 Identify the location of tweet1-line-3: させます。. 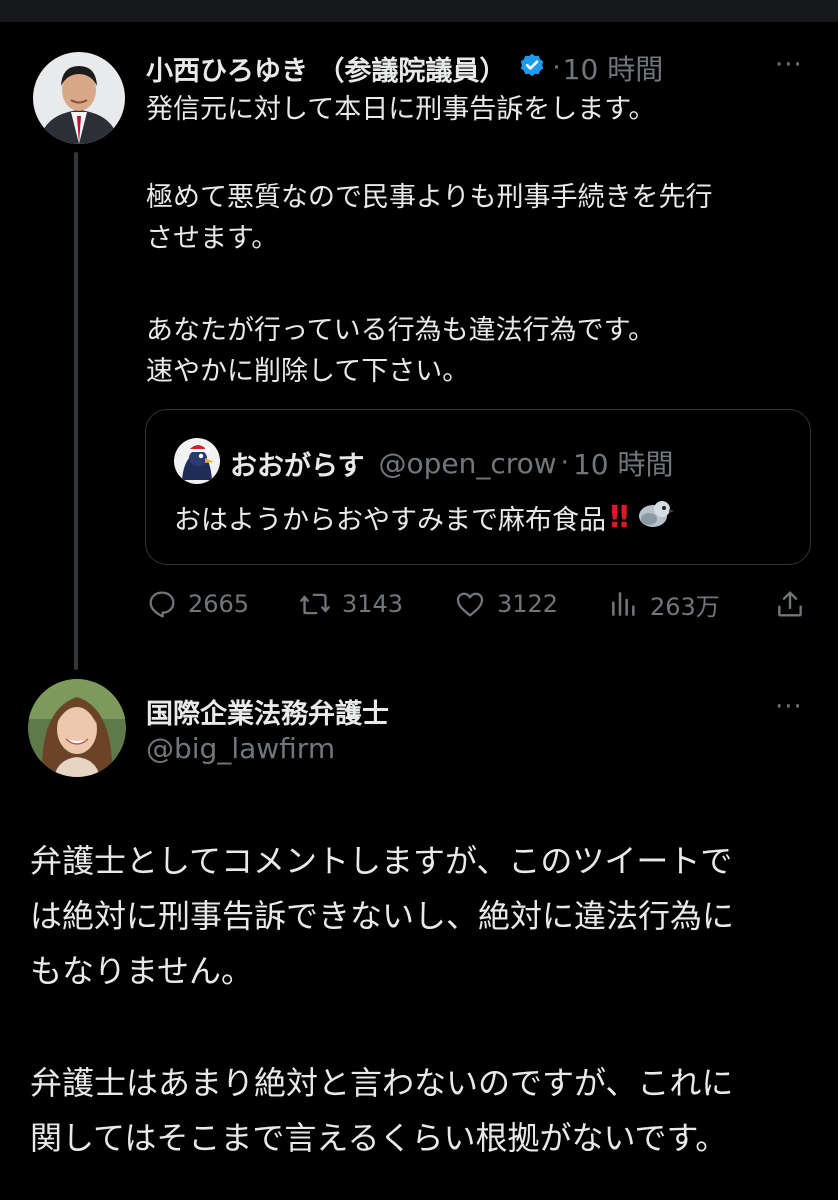
(212, 238).